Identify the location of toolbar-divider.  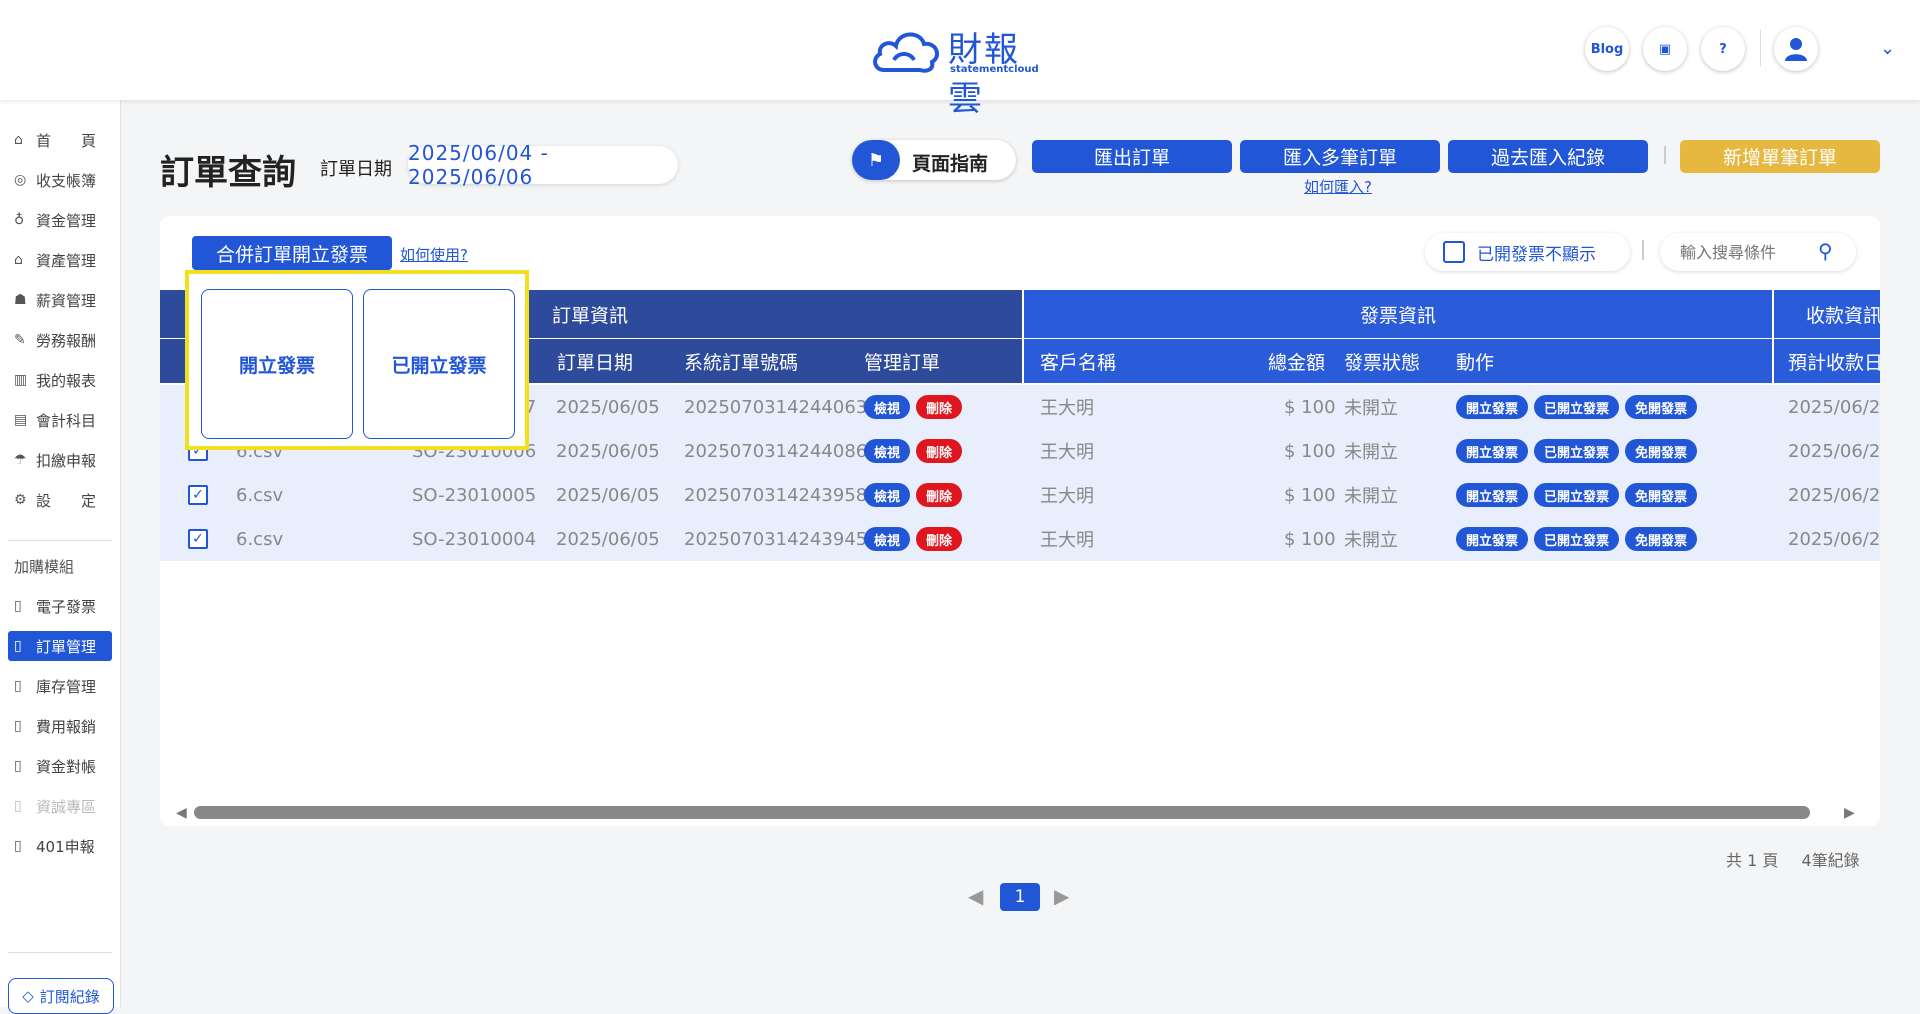
(1665, 155).